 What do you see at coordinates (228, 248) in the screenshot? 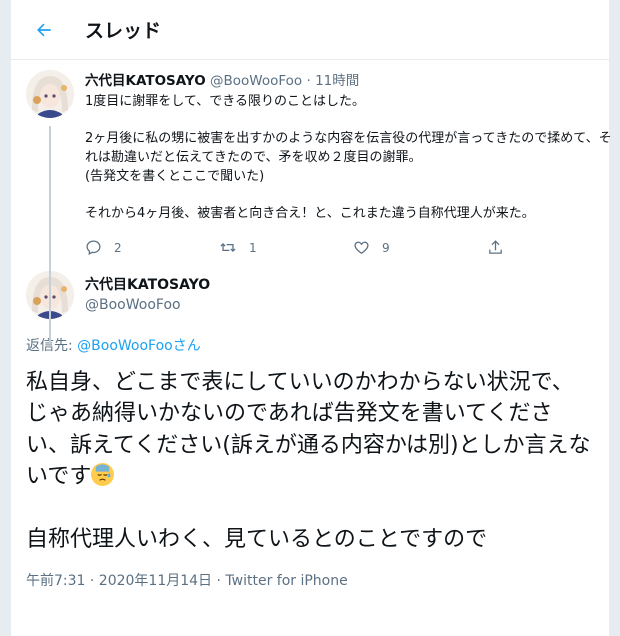
I see `retweet-icon` at bounding box center [228, 248].